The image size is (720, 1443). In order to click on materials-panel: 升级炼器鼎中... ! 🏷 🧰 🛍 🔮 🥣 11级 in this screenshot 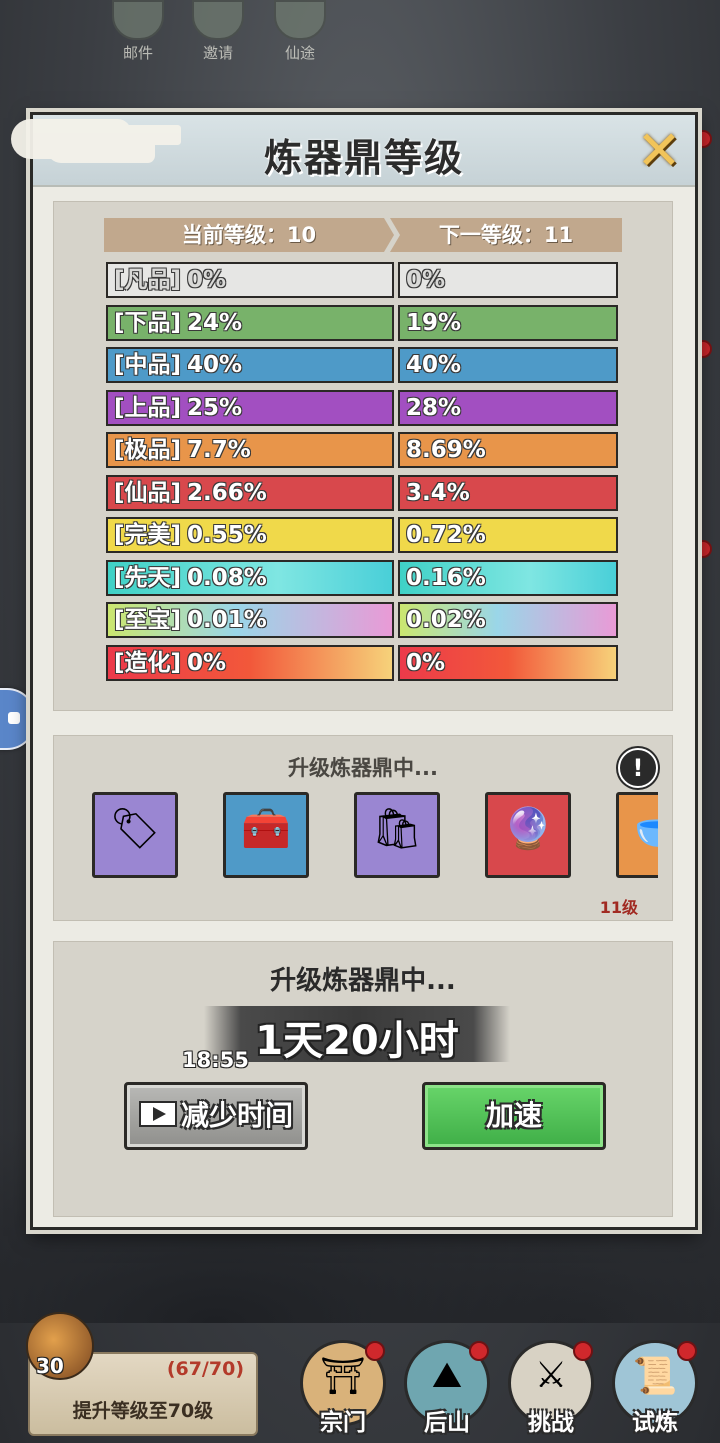, I will do `click(363, 828)`.